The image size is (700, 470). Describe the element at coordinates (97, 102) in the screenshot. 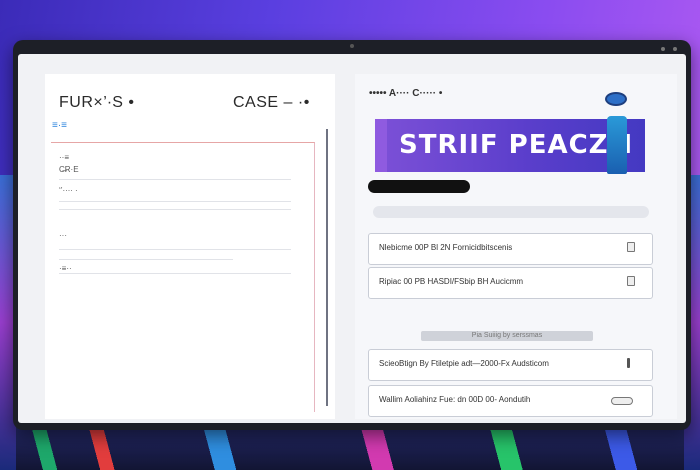

I see `brand-logo: FUR×’·S •` at that location.